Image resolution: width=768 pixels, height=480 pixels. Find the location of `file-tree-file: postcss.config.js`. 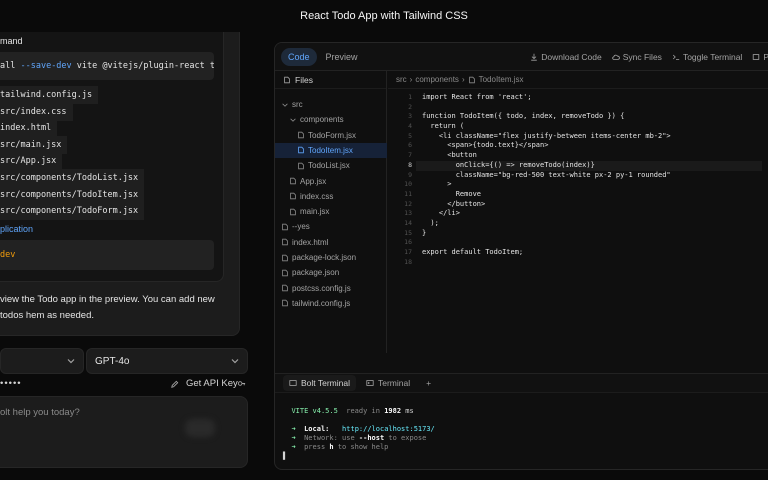

file-tree-file: postcss.config.js is located at coordinates (331, 288).